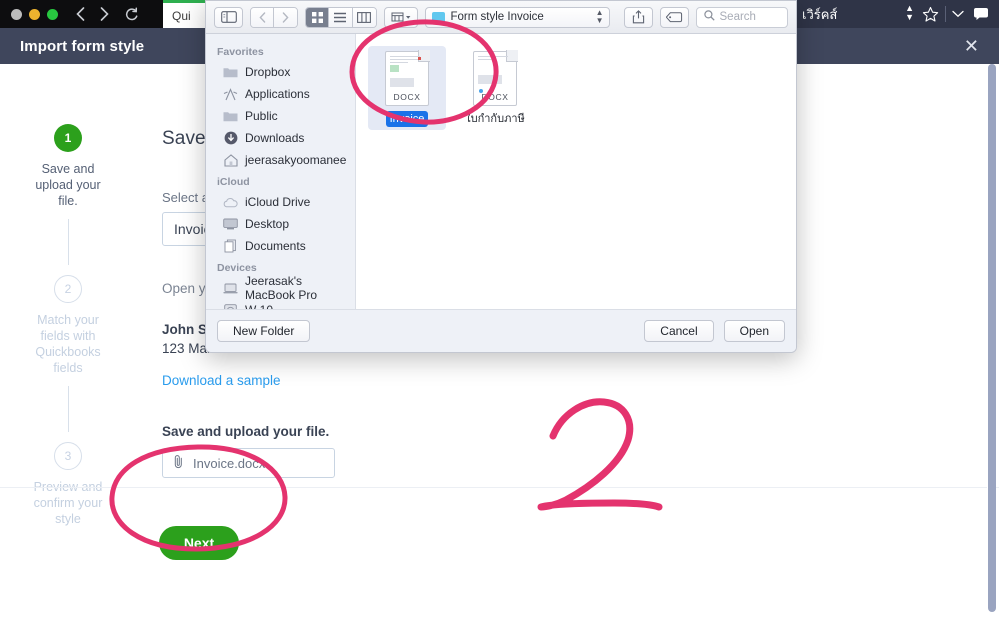 This screenshot has width=999, height=626. I want to click on sidebar-toggle-icon, so click(228, 17).